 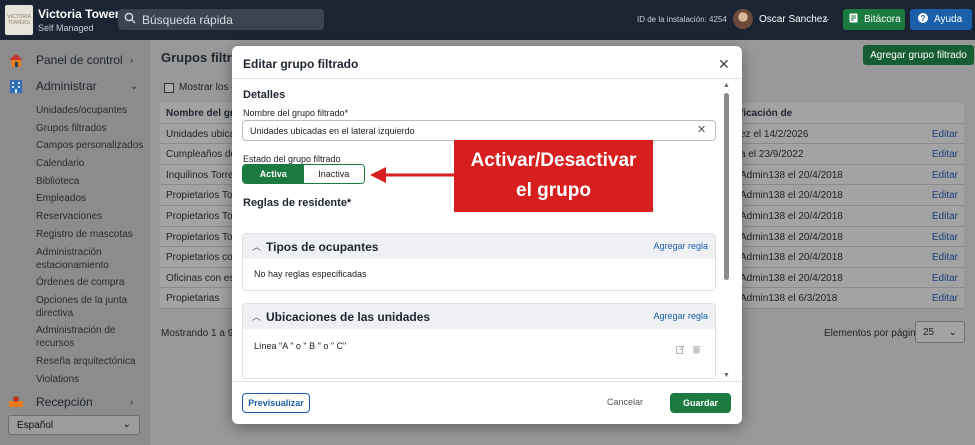 I want to click on avatar, so click(x=743, y=19).